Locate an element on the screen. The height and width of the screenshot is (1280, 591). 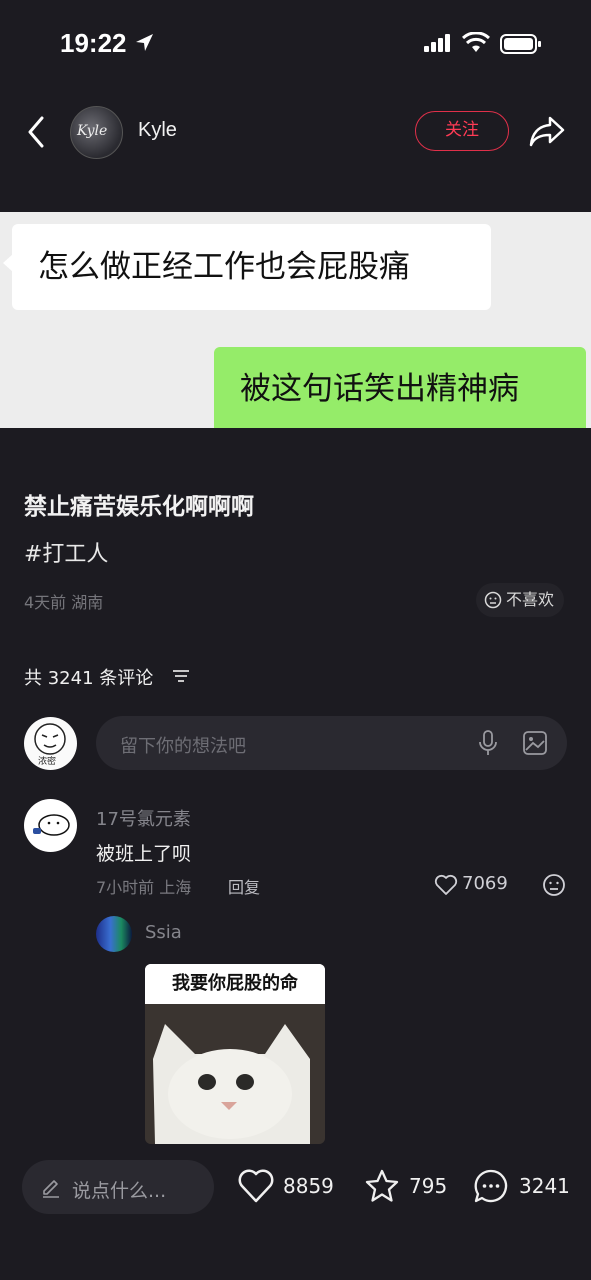
post-header: Kyle Kyle 关注 is located at coordinates (295, 132).